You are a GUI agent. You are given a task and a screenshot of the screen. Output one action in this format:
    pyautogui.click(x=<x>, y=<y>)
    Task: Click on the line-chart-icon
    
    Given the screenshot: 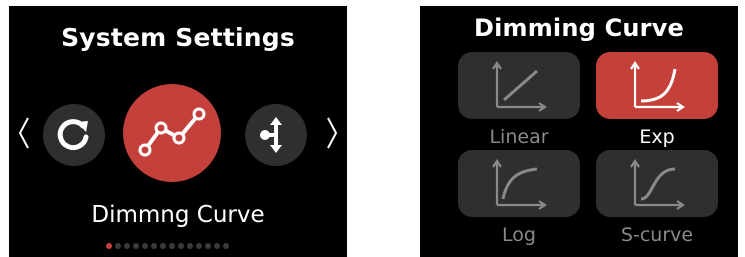 What is the action you would take?
    pyautogui.click(x=172, y=132)
    